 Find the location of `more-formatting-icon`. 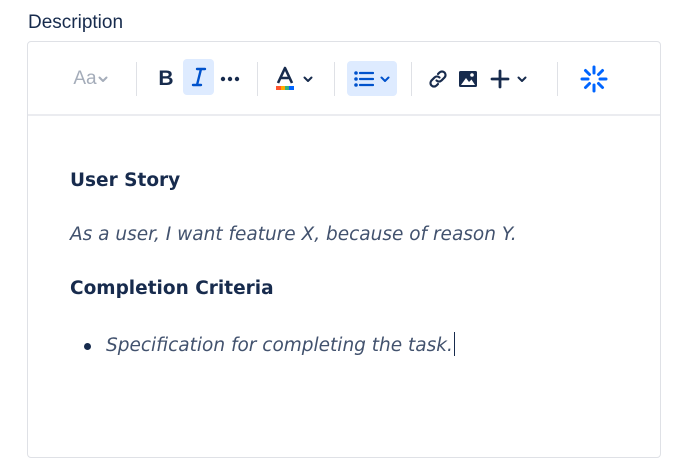

more-formatting-icon is located at coordinates (230, 79).